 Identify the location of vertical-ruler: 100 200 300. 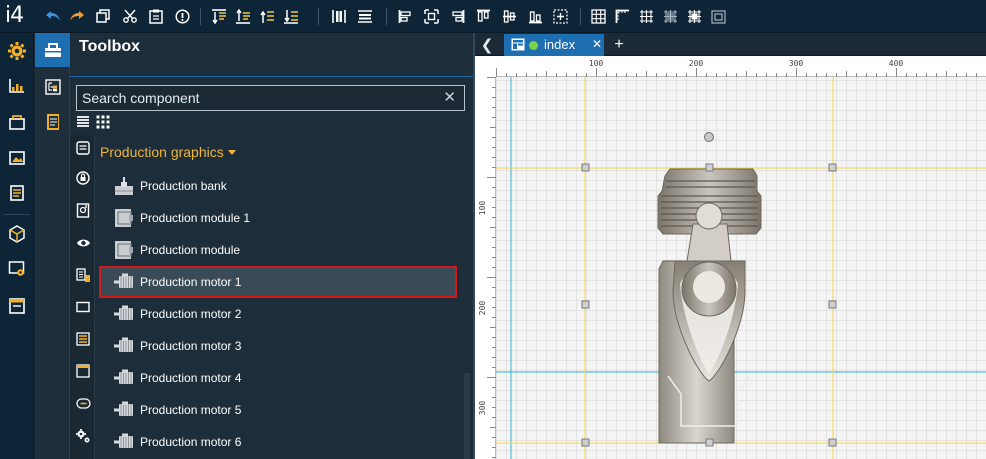
(485, 257).